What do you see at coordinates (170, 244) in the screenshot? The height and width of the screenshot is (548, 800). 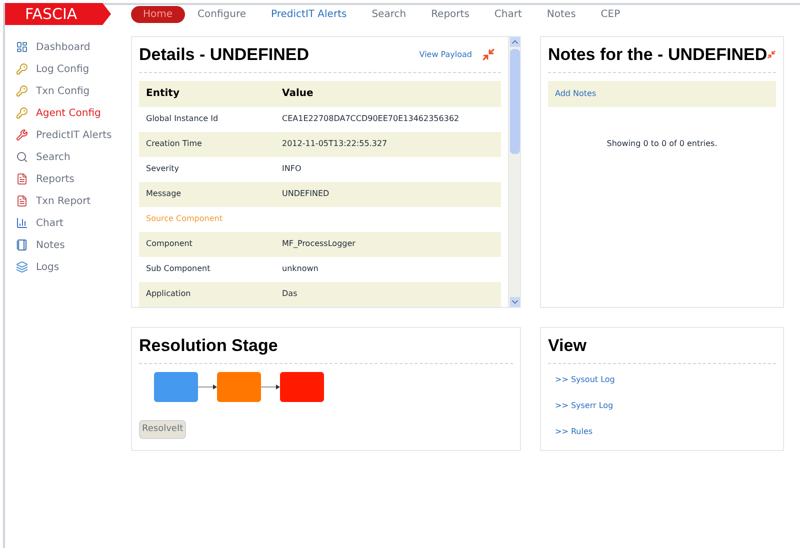 I see `table-cell-text: Component` at bounding box center [170, 244].